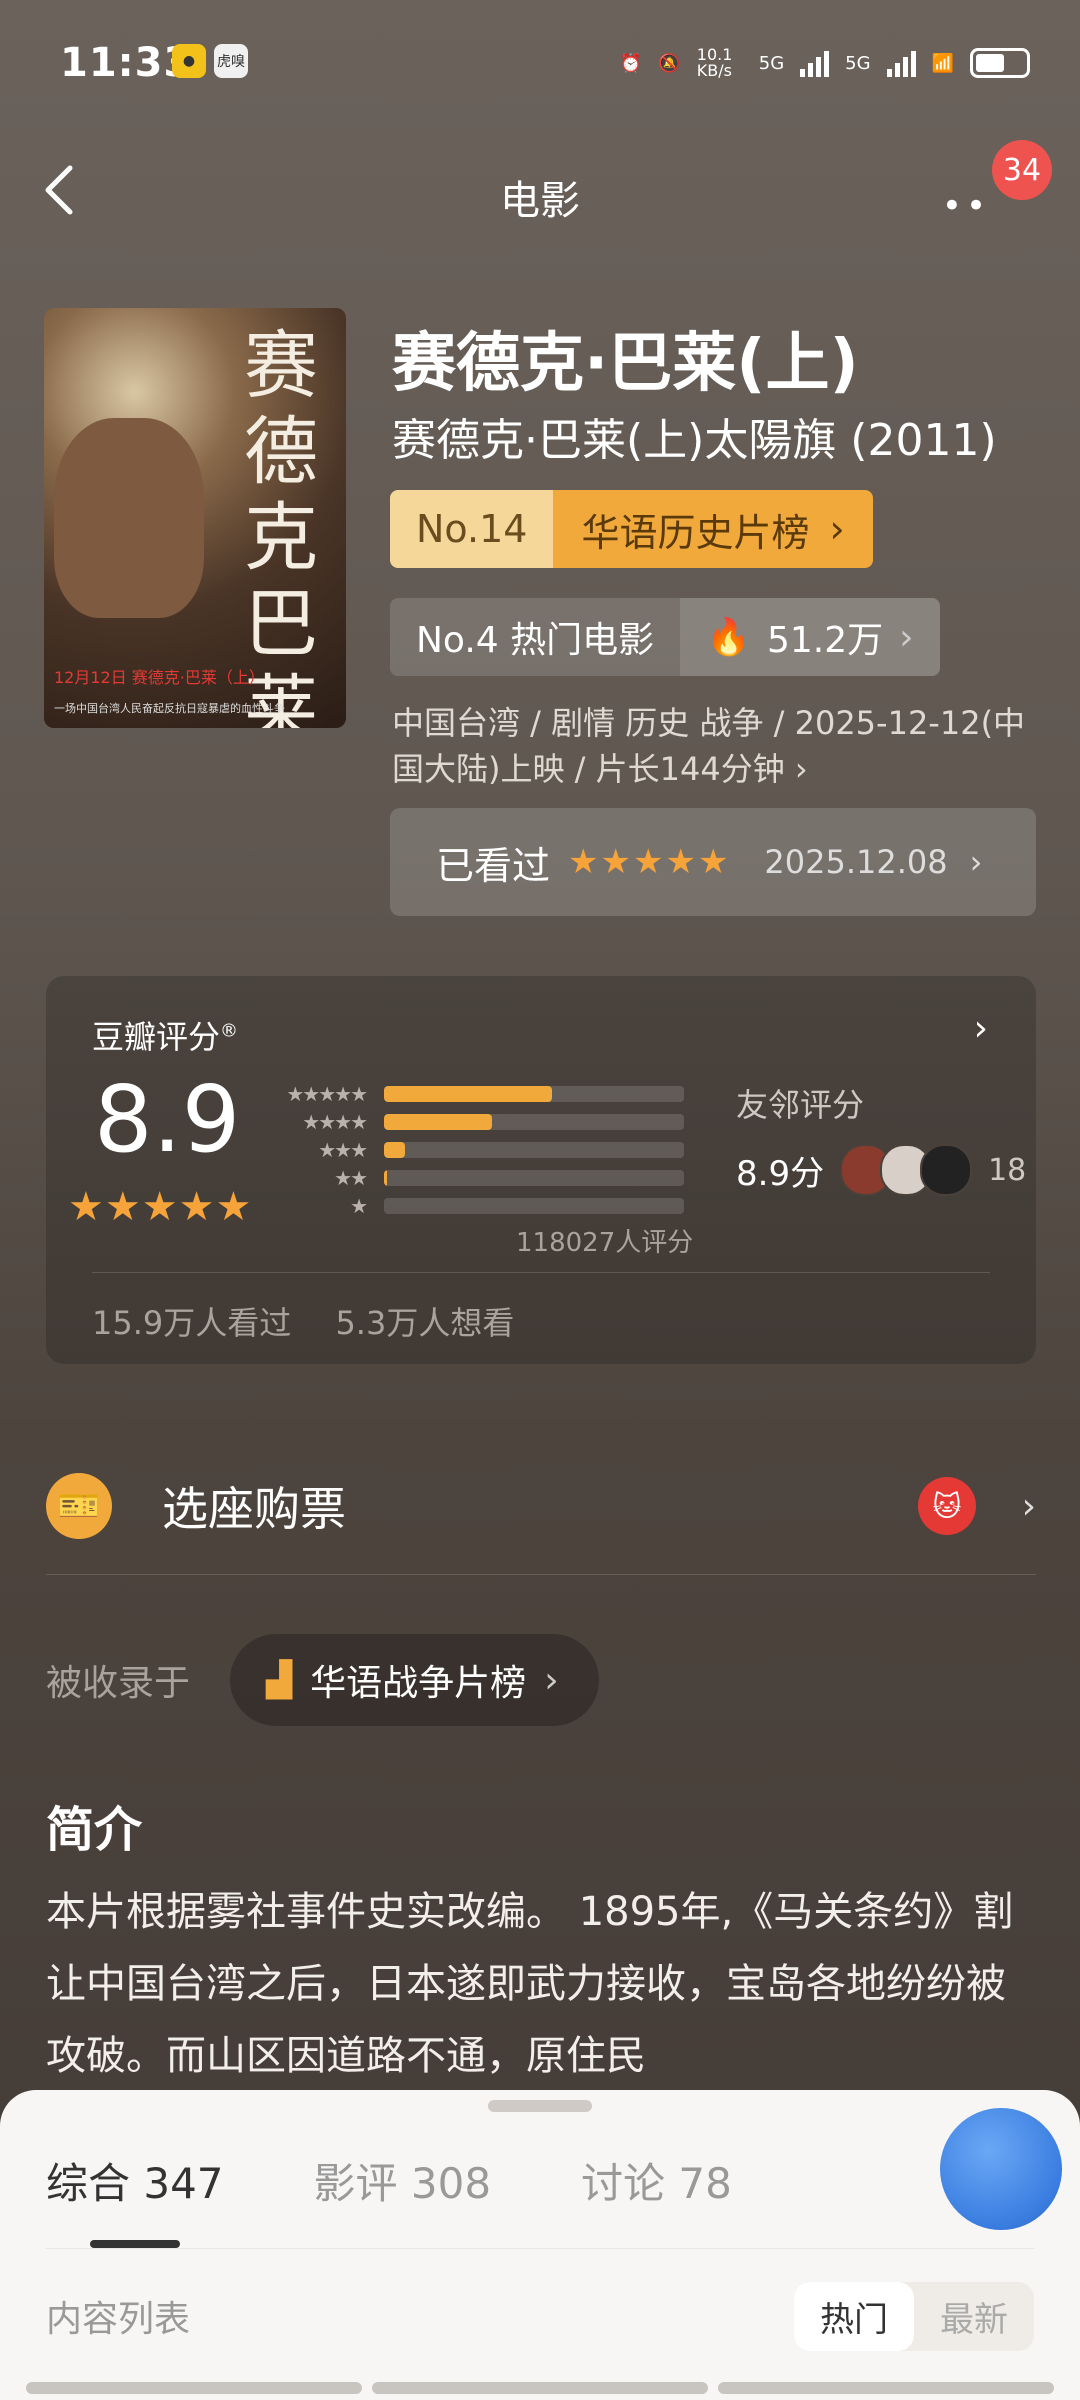  What do you see at coordinates (231, 61) in the screenshot?
I see `huxiu-app-icon: 虎嗅` at bounding box center [231, 61].